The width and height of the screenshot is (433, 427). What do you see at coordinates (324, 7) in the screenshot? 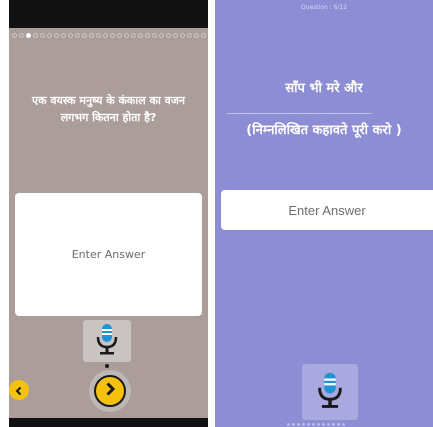
I see `question-number: Question : 6/12` at bounding box center [324, 7].